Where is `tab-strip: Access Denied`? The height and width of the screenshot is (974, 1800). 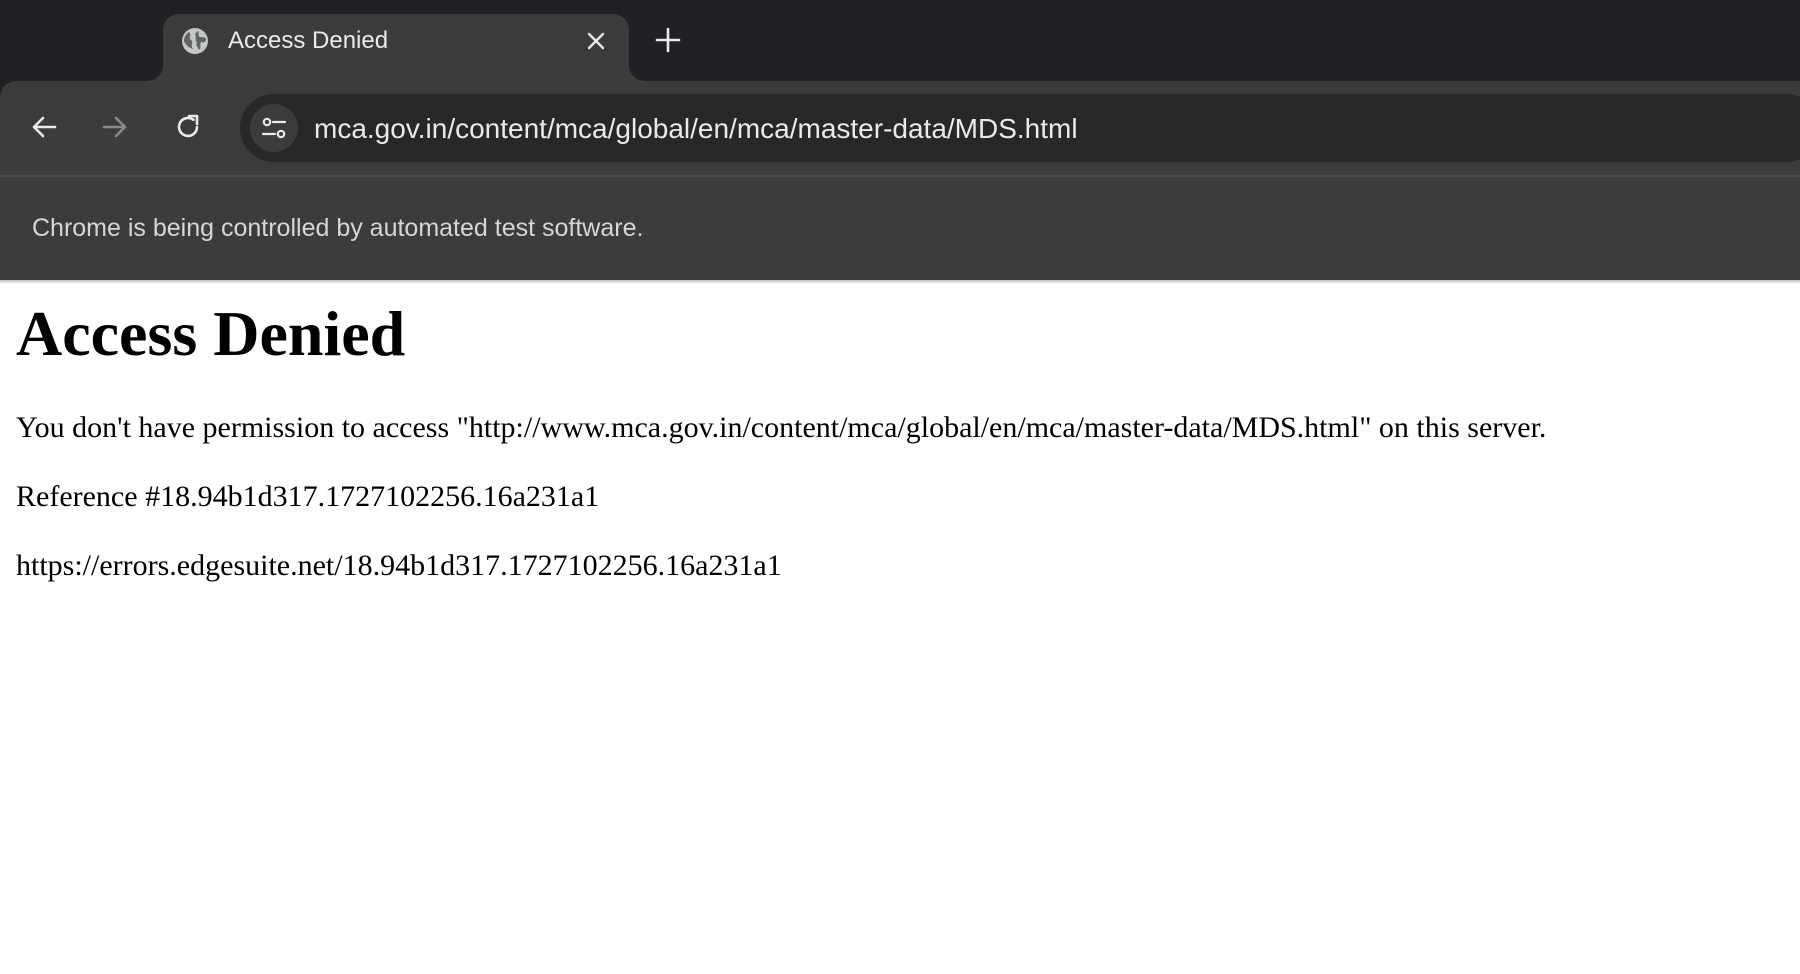 tab-strip: Access Denied is located at coordinates (900, 40).